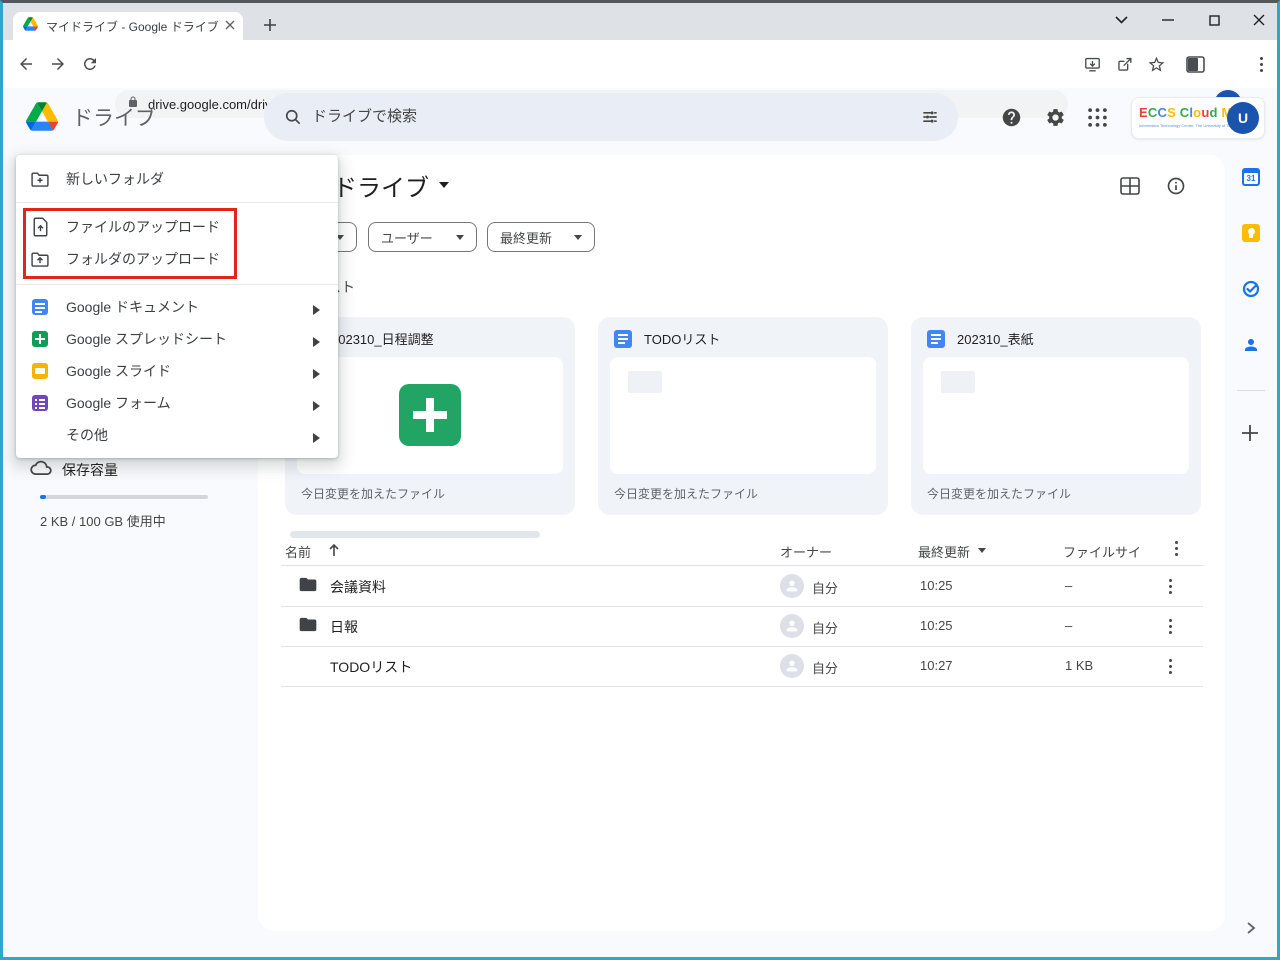  Describe the element at coordinates (936, 665) in the screenshot. I see `modified-time: 10:27` at that location.